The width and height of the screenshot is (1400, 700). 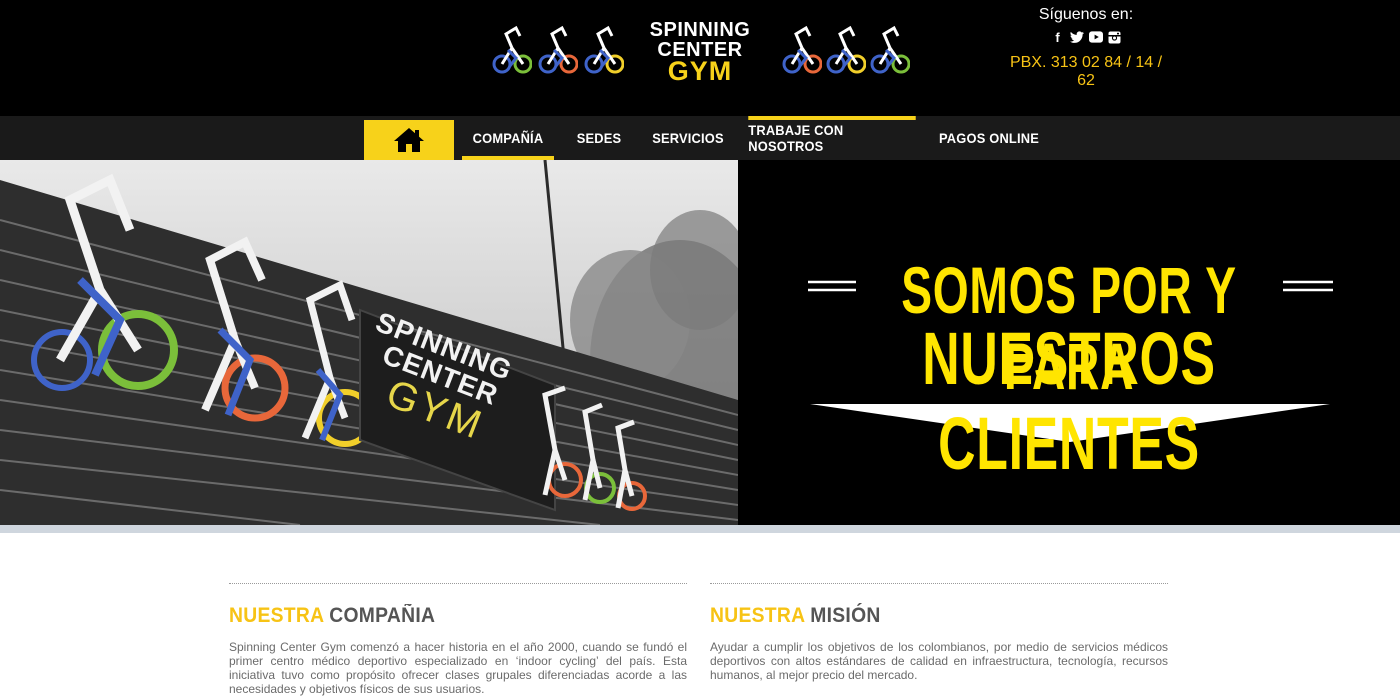 I want to click on site-logo: SPINNING CENTER GYM, so click(x=702, y=51).